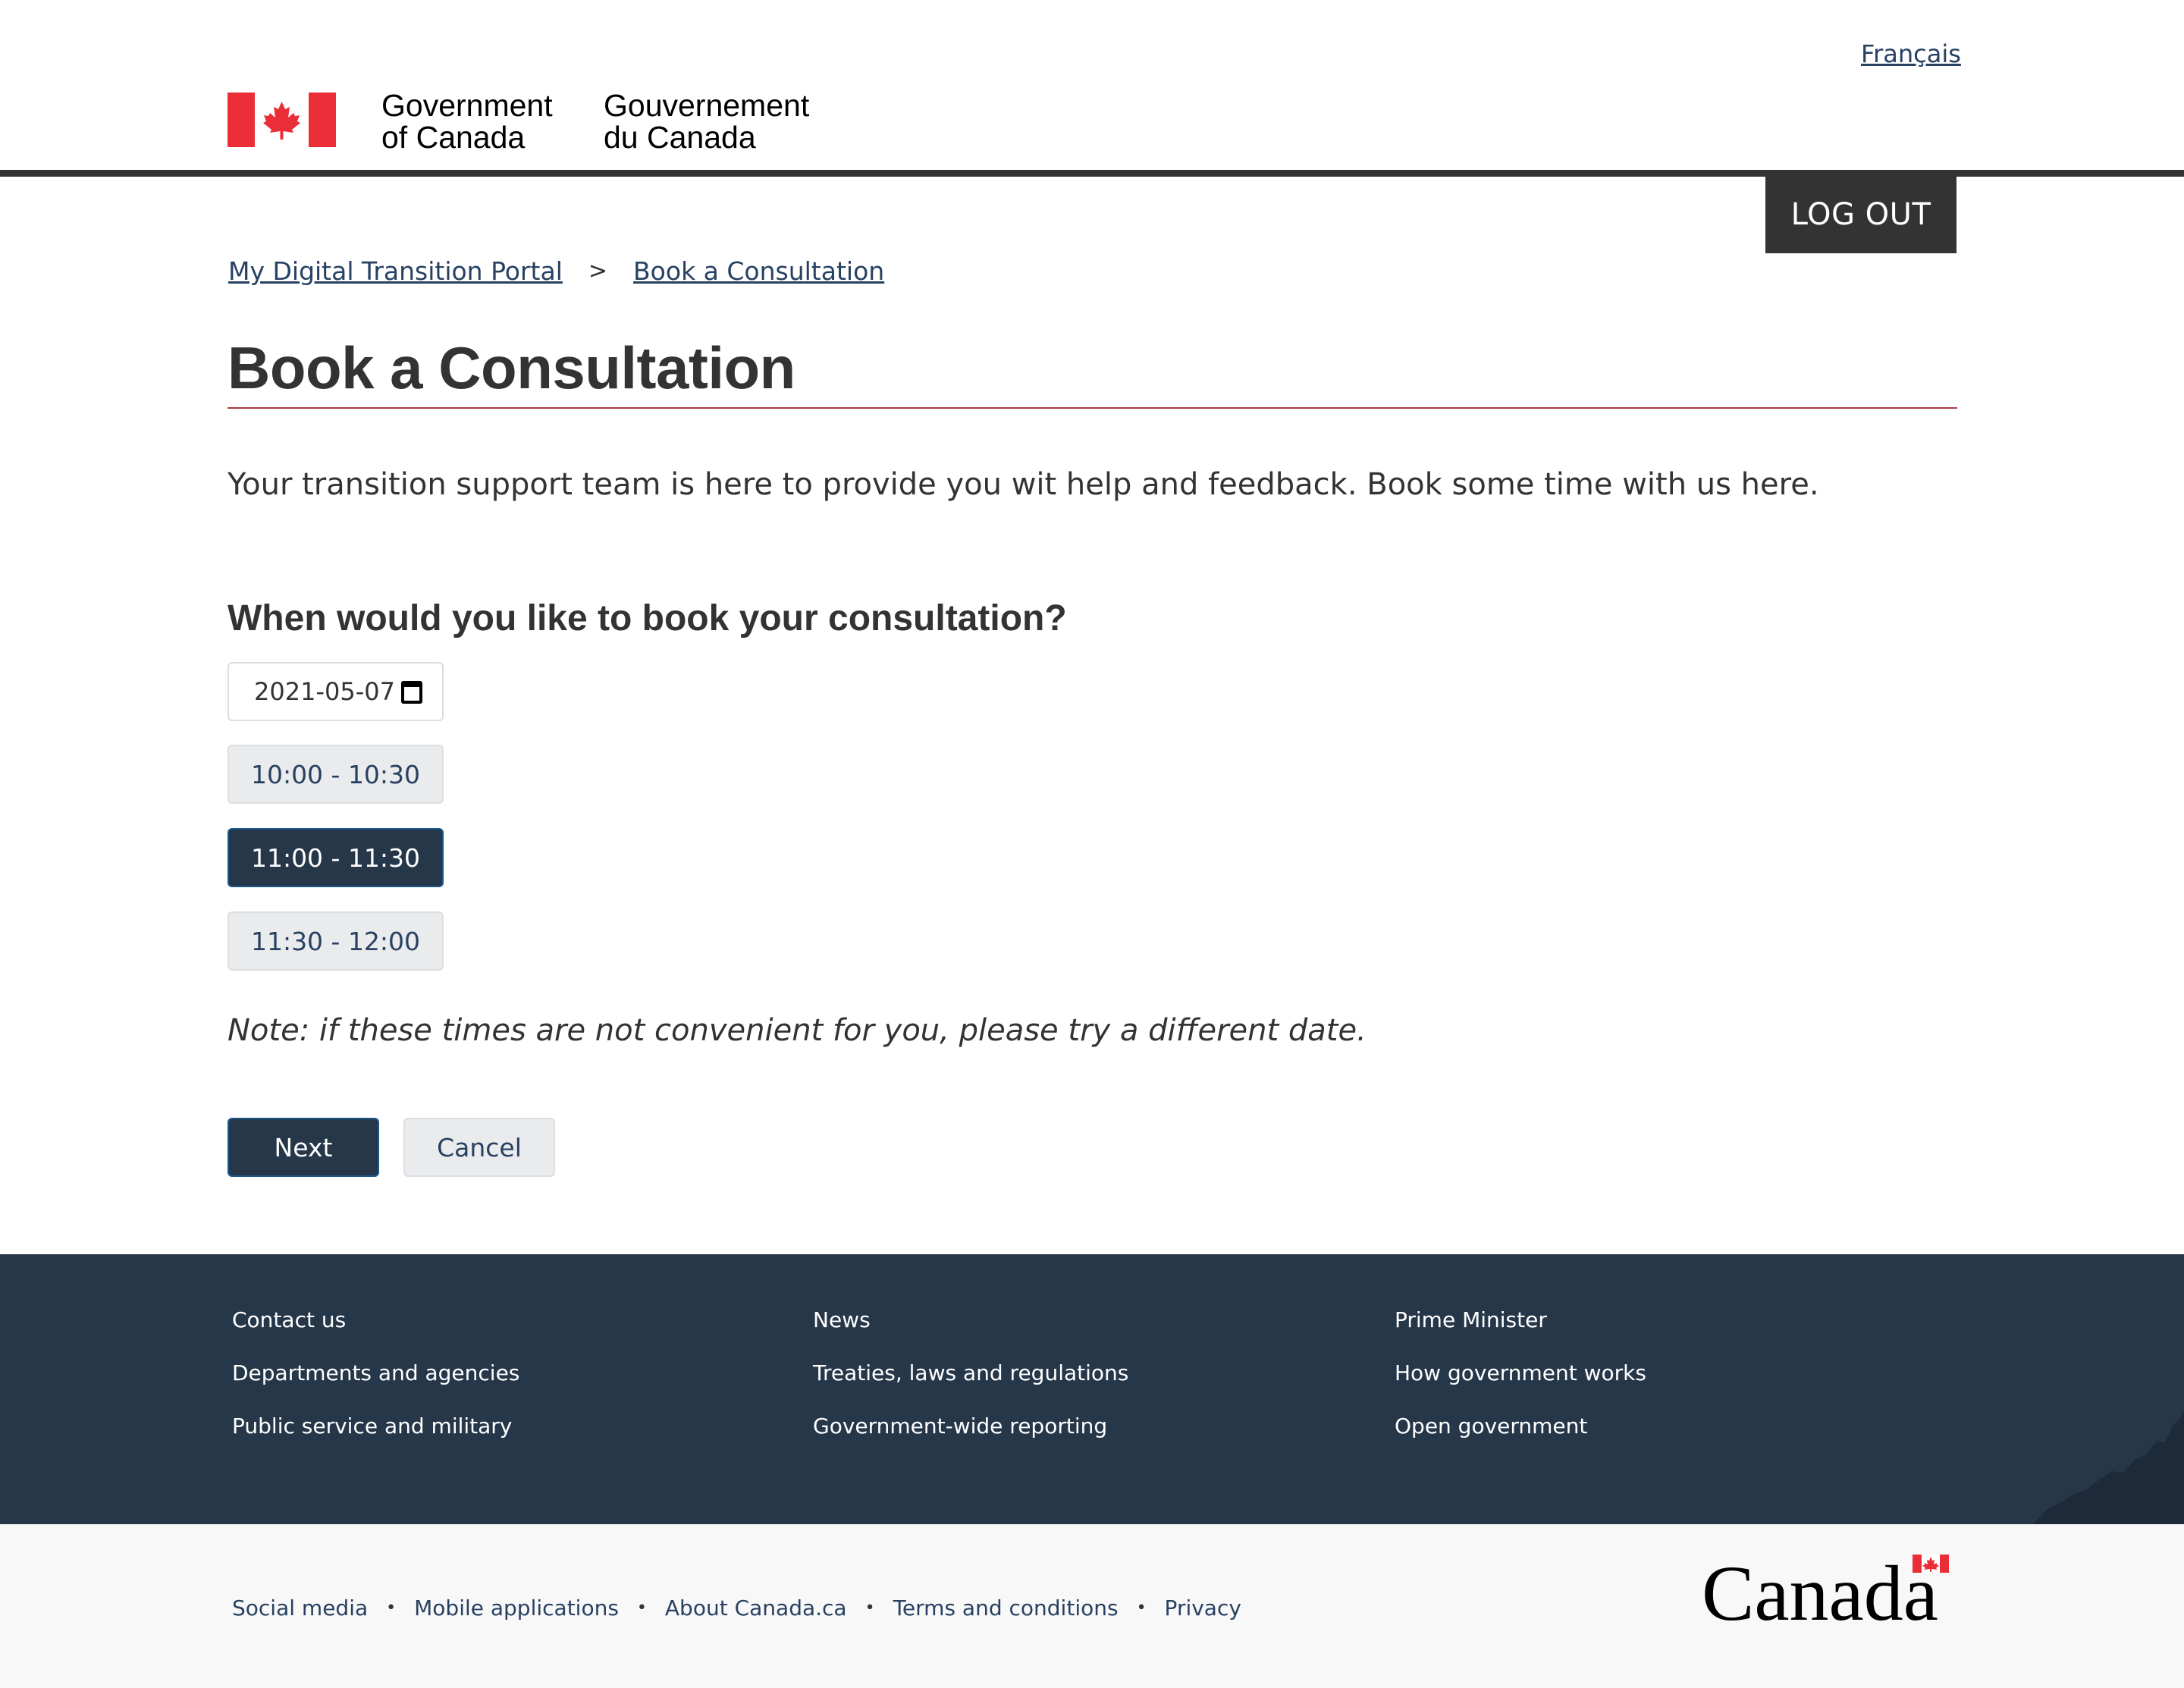 This screenshot has width=2184, height=1688. Describe the element at coordinates (395, 271) in the screenshot. I see `breadcrumb-item-portal: My Digital Transition Portal` at that location.